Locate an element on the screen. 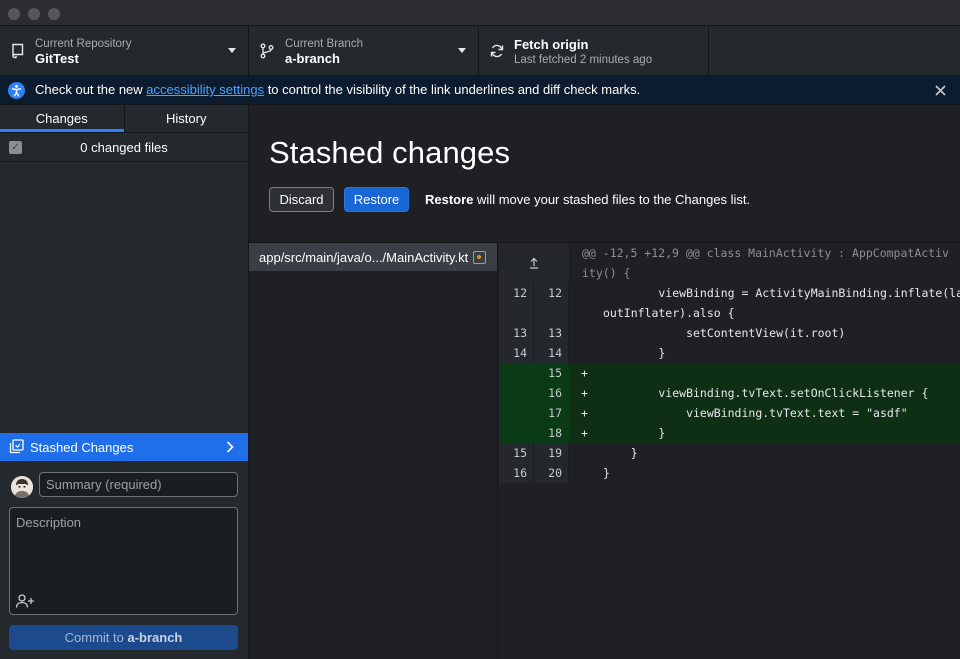  diff-line: 18 + } is located at coordinates (729, 433).